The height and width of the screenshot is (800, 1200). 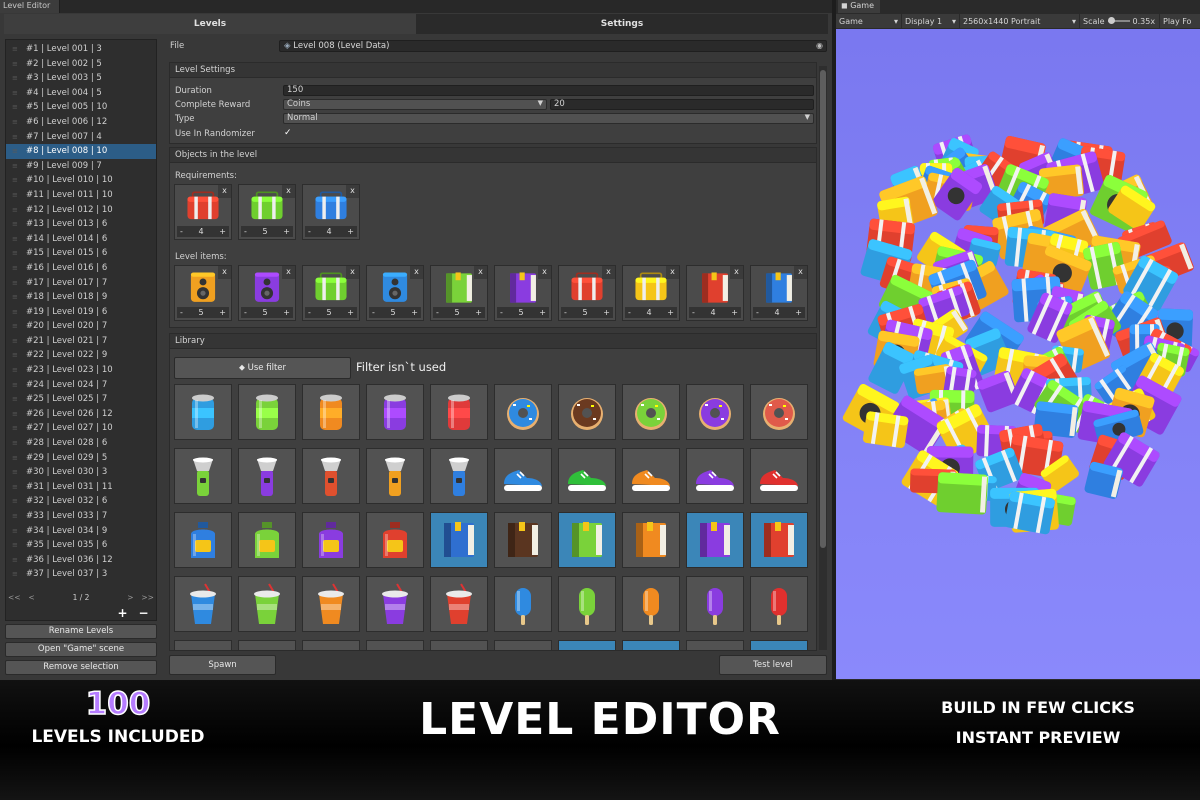 I want to click on use-in-randomizer-checkbox: ✓, so click(x=289, y=133).